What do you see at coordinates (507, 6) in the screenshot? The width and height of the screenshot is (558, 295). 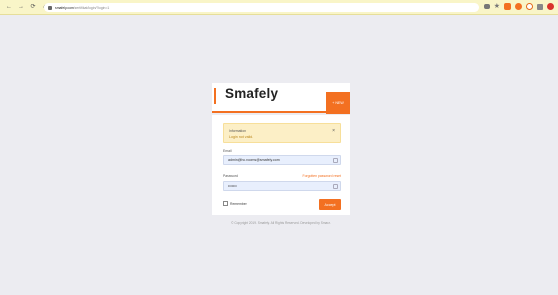 I see `shield-extension-icon` at bounding box center [507, 6].